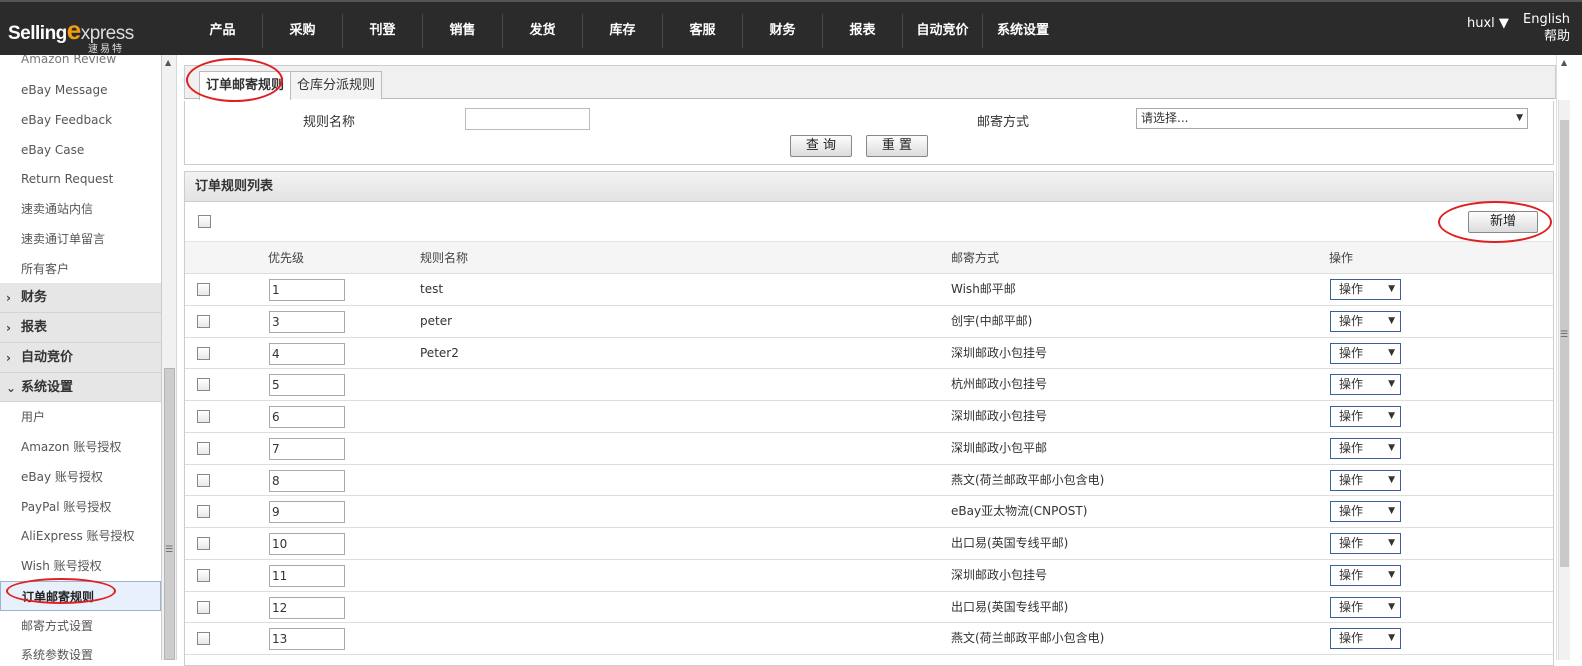 The height and width of the screenshot is (666, 1582). I want to click on priority-input: 6, so click(307, 417).